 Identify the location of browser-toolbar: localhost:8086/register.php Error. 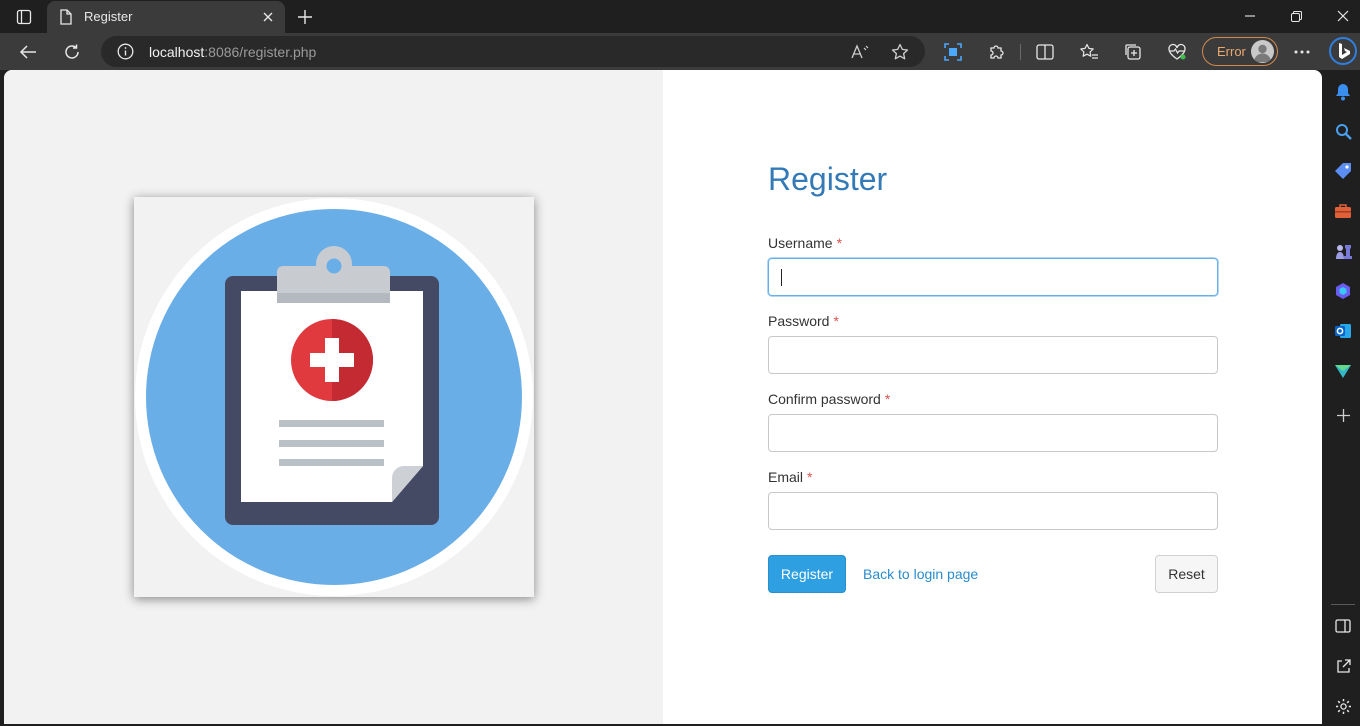
(680, 51).